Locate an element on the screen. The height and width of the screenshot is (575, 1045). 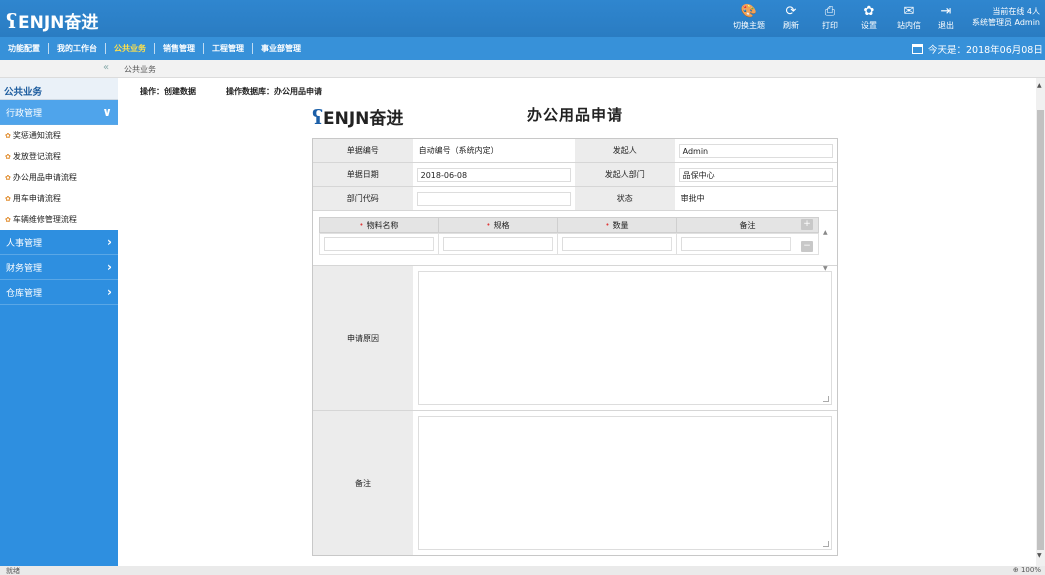
print-button: ⎙ 打印 is located at coordinates (830, 17).